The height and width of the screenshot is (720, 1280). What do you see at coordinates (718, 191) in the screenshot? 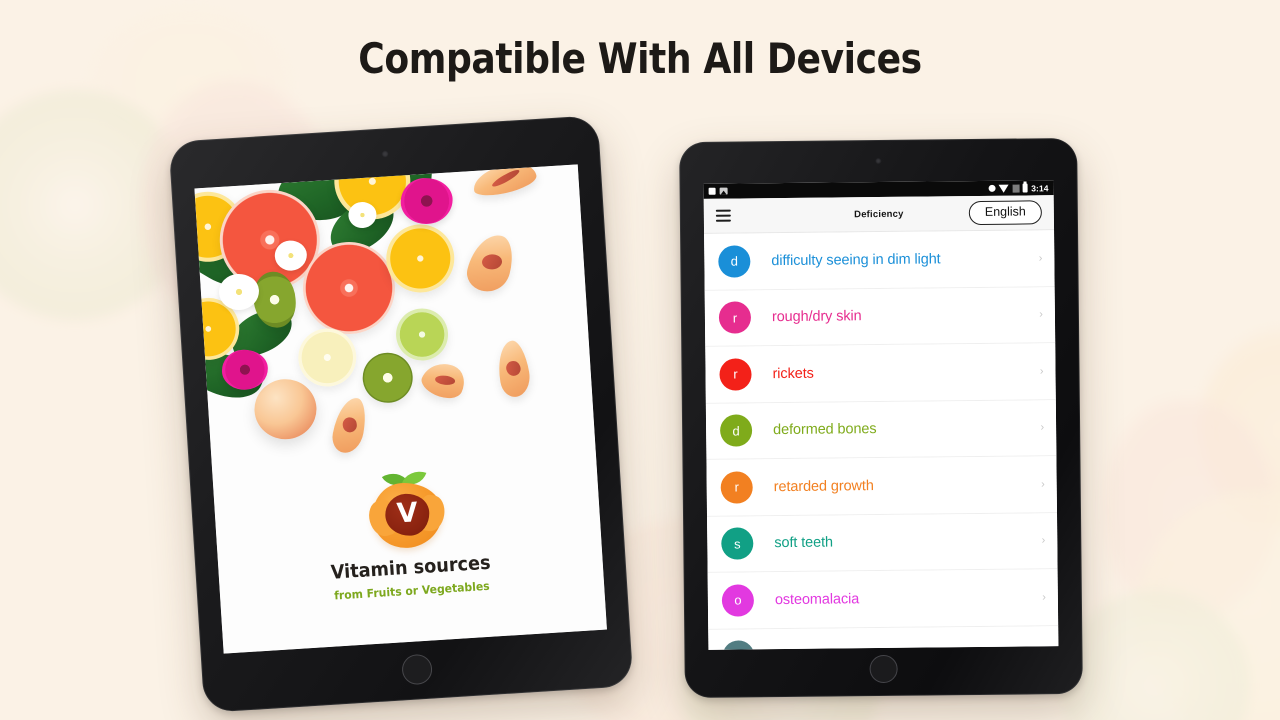
I see `status-bar-notifications` at bounding box center [718, 191].